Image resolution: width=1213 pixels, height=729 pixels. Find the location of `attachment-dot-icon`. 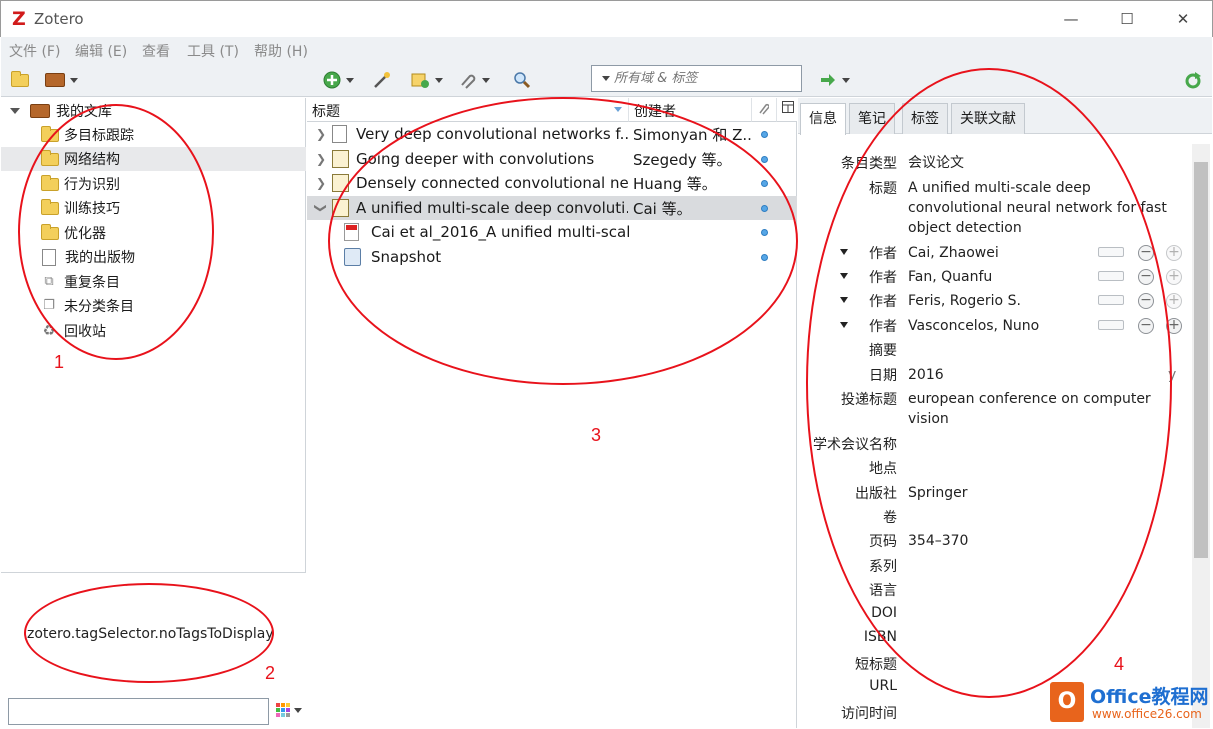

attachment-dot-icon is located at coordinates (764, 159).